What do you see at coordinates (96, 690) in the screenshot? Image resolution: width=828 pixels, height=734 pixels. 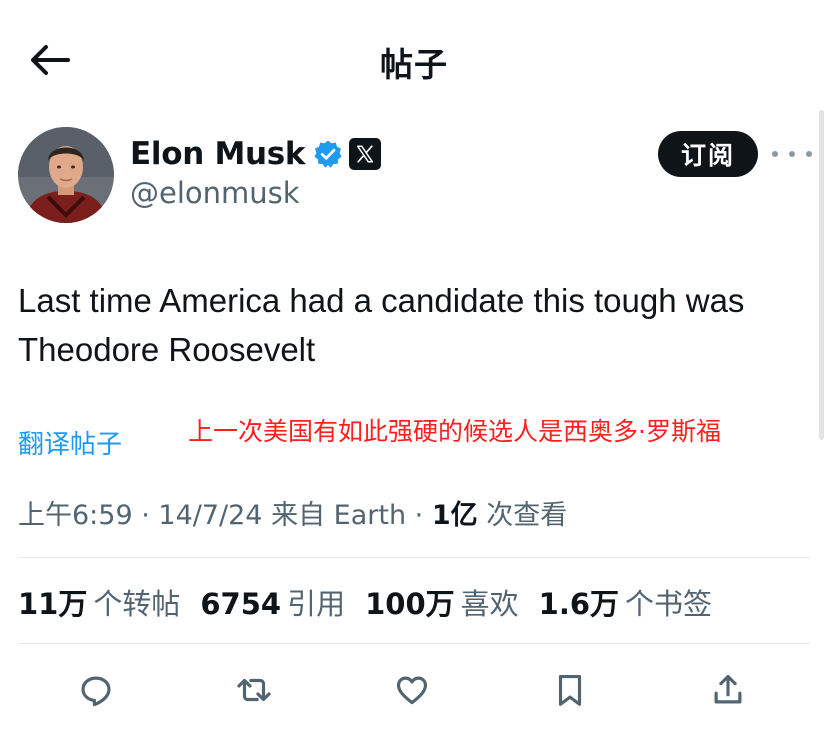 I see `reply-icon` at bounding box center [96, 690].